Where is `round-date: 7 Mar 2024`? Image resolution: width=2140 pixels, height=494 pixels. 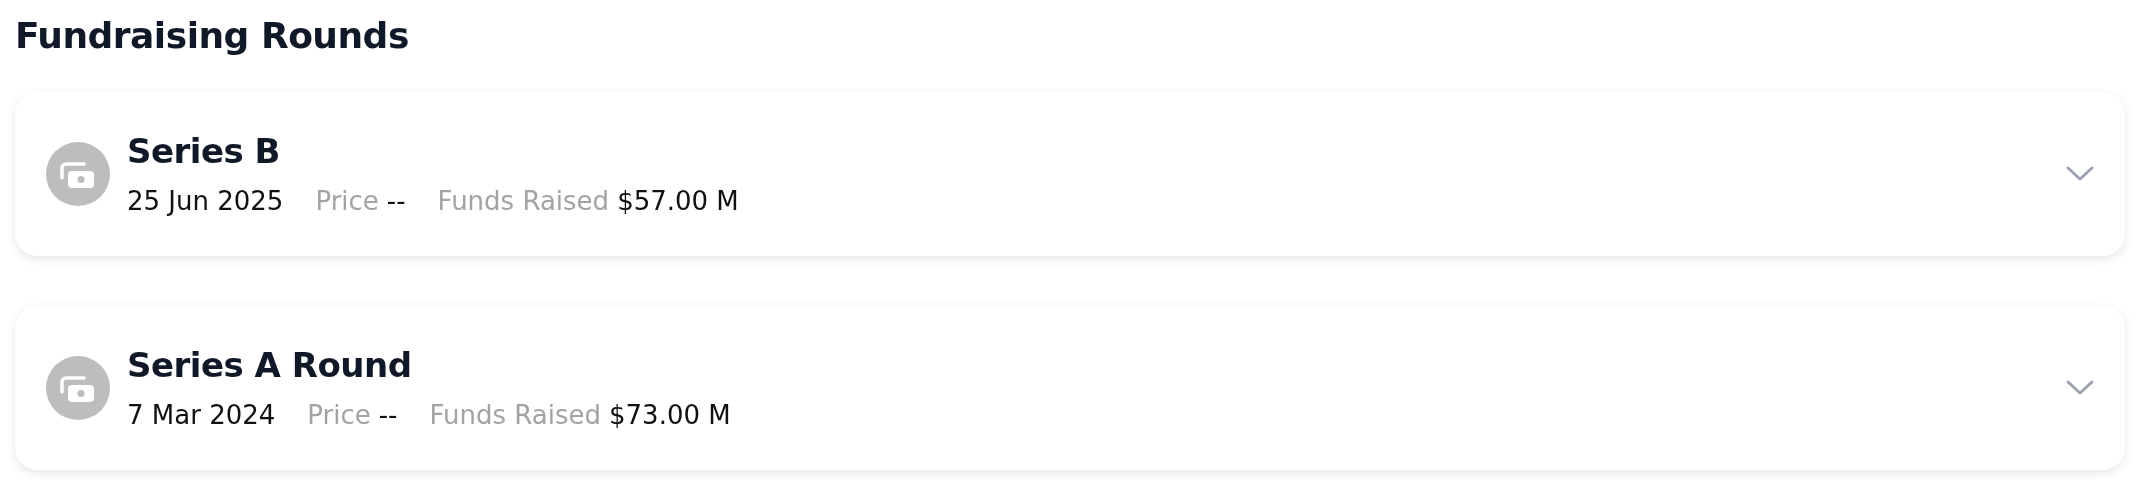
round-date: 7 Mar 2024 is located at coordinates (201, 415).